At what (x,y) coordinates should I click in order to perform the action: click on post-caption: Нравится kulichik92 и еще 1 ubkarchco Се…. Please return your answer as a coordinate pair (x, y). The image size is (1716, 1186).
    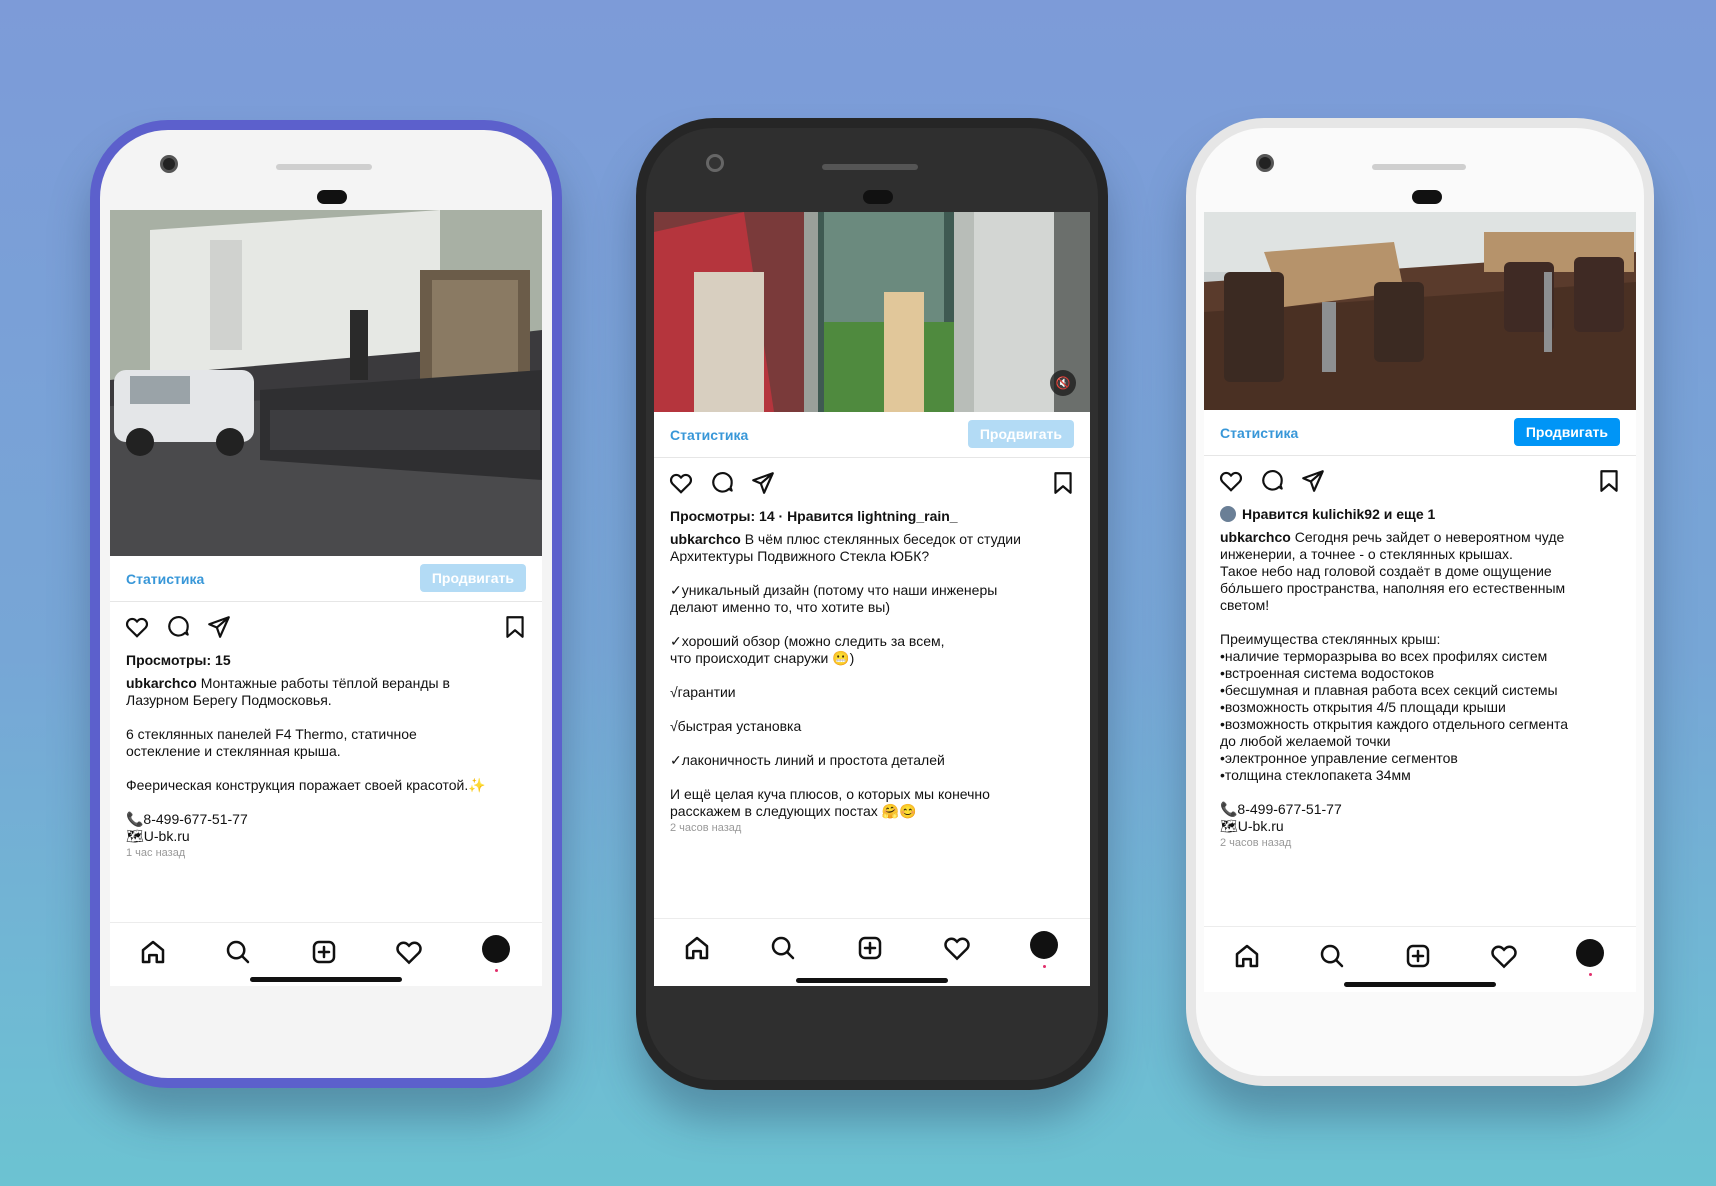
    Looking at the image, I should click on (1421, 679).